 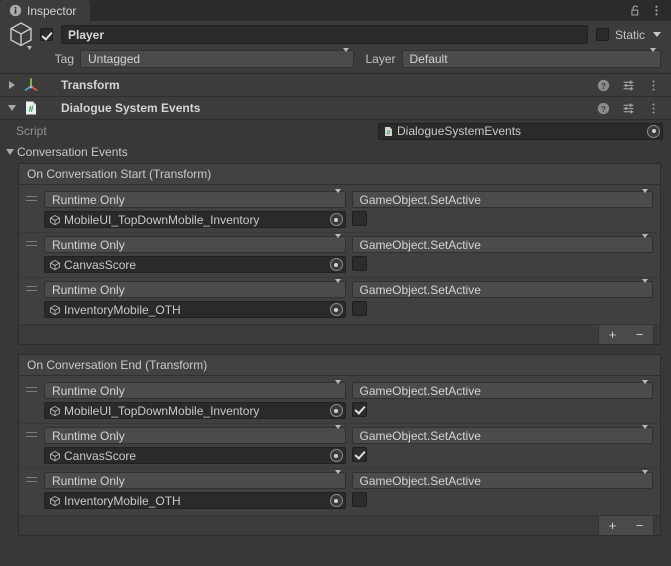 I want to click on argument-row, so click(x=502, y=409).